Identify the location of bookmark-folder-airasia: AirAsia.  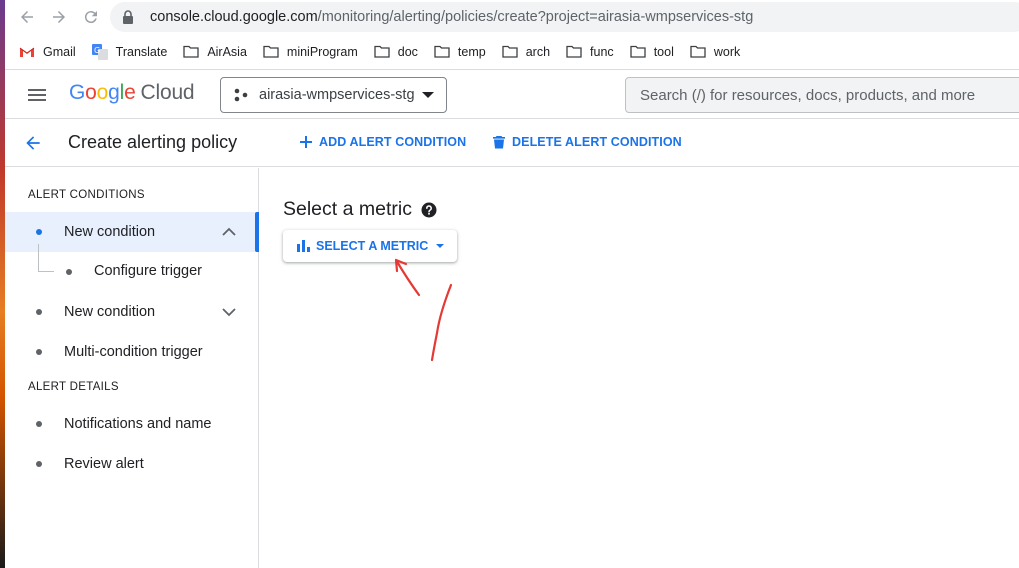
(215, 52).